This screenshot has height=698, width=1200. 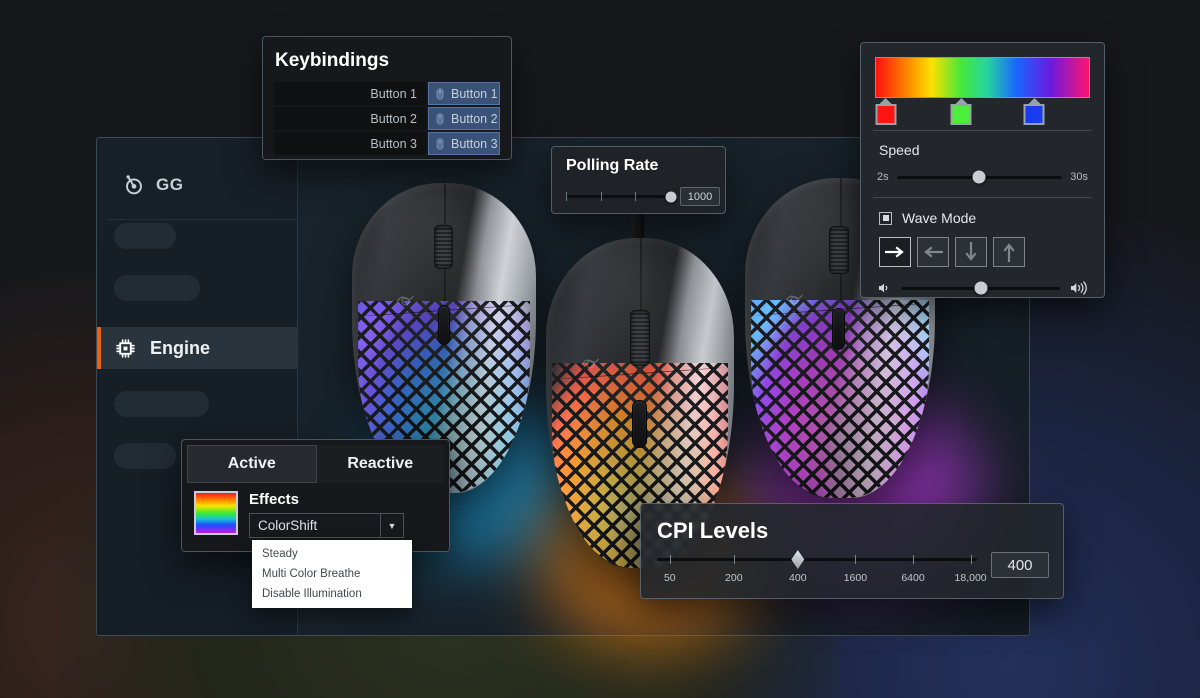 I want to click on keybinding-label-cell: Button 3, so click(x=350, y=143).